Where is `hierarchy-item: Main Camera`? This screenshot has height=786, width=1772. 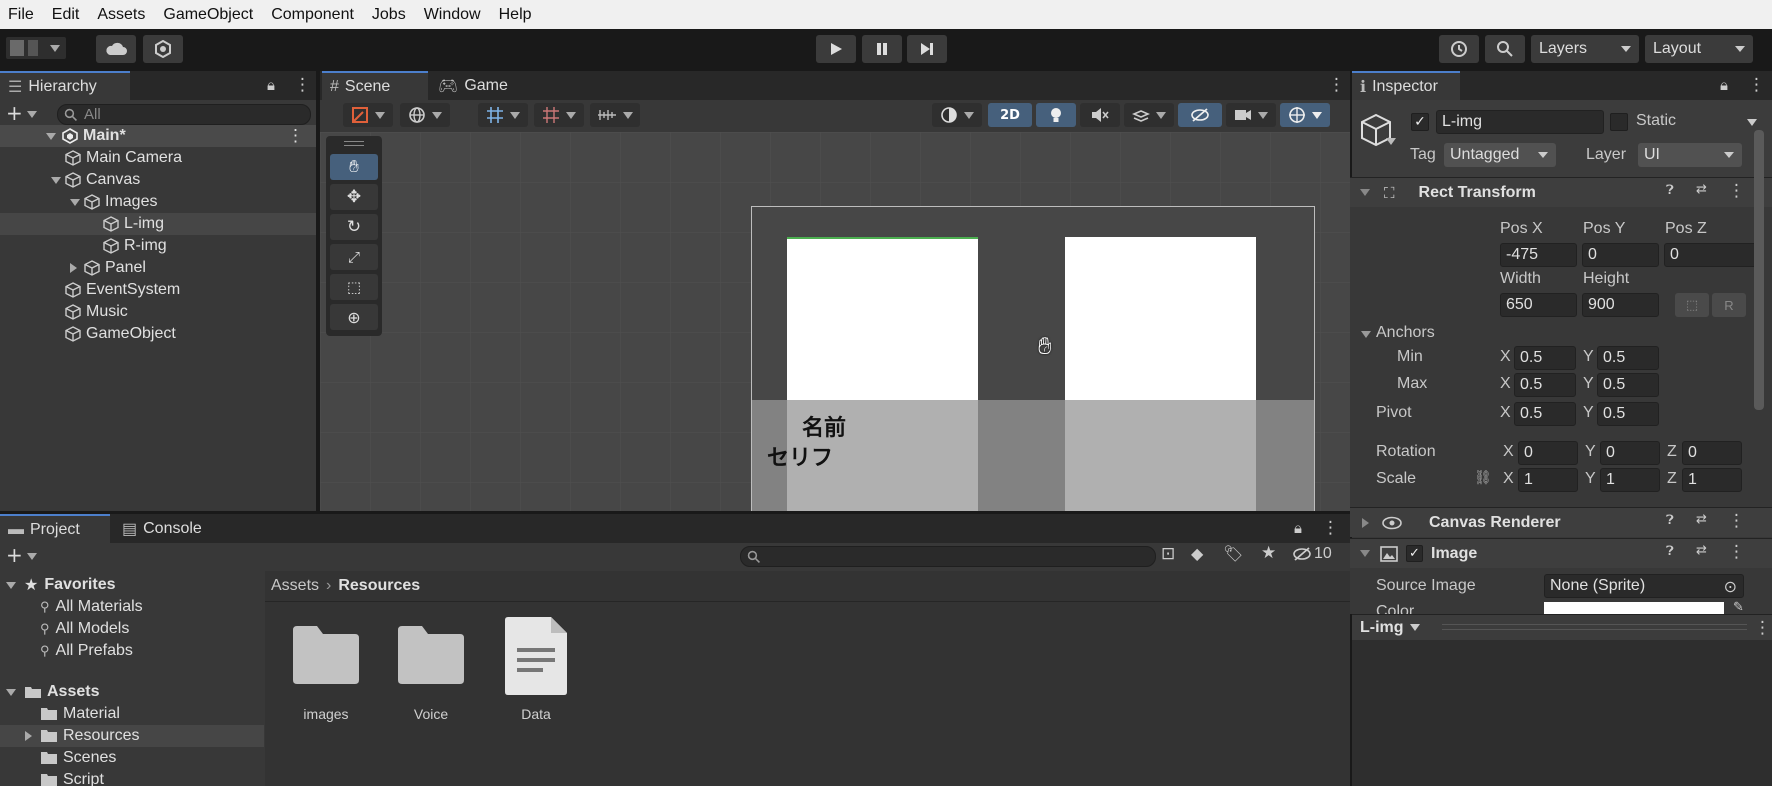
hierarchy-item: Main Camera is located at coordinates (158, 158).